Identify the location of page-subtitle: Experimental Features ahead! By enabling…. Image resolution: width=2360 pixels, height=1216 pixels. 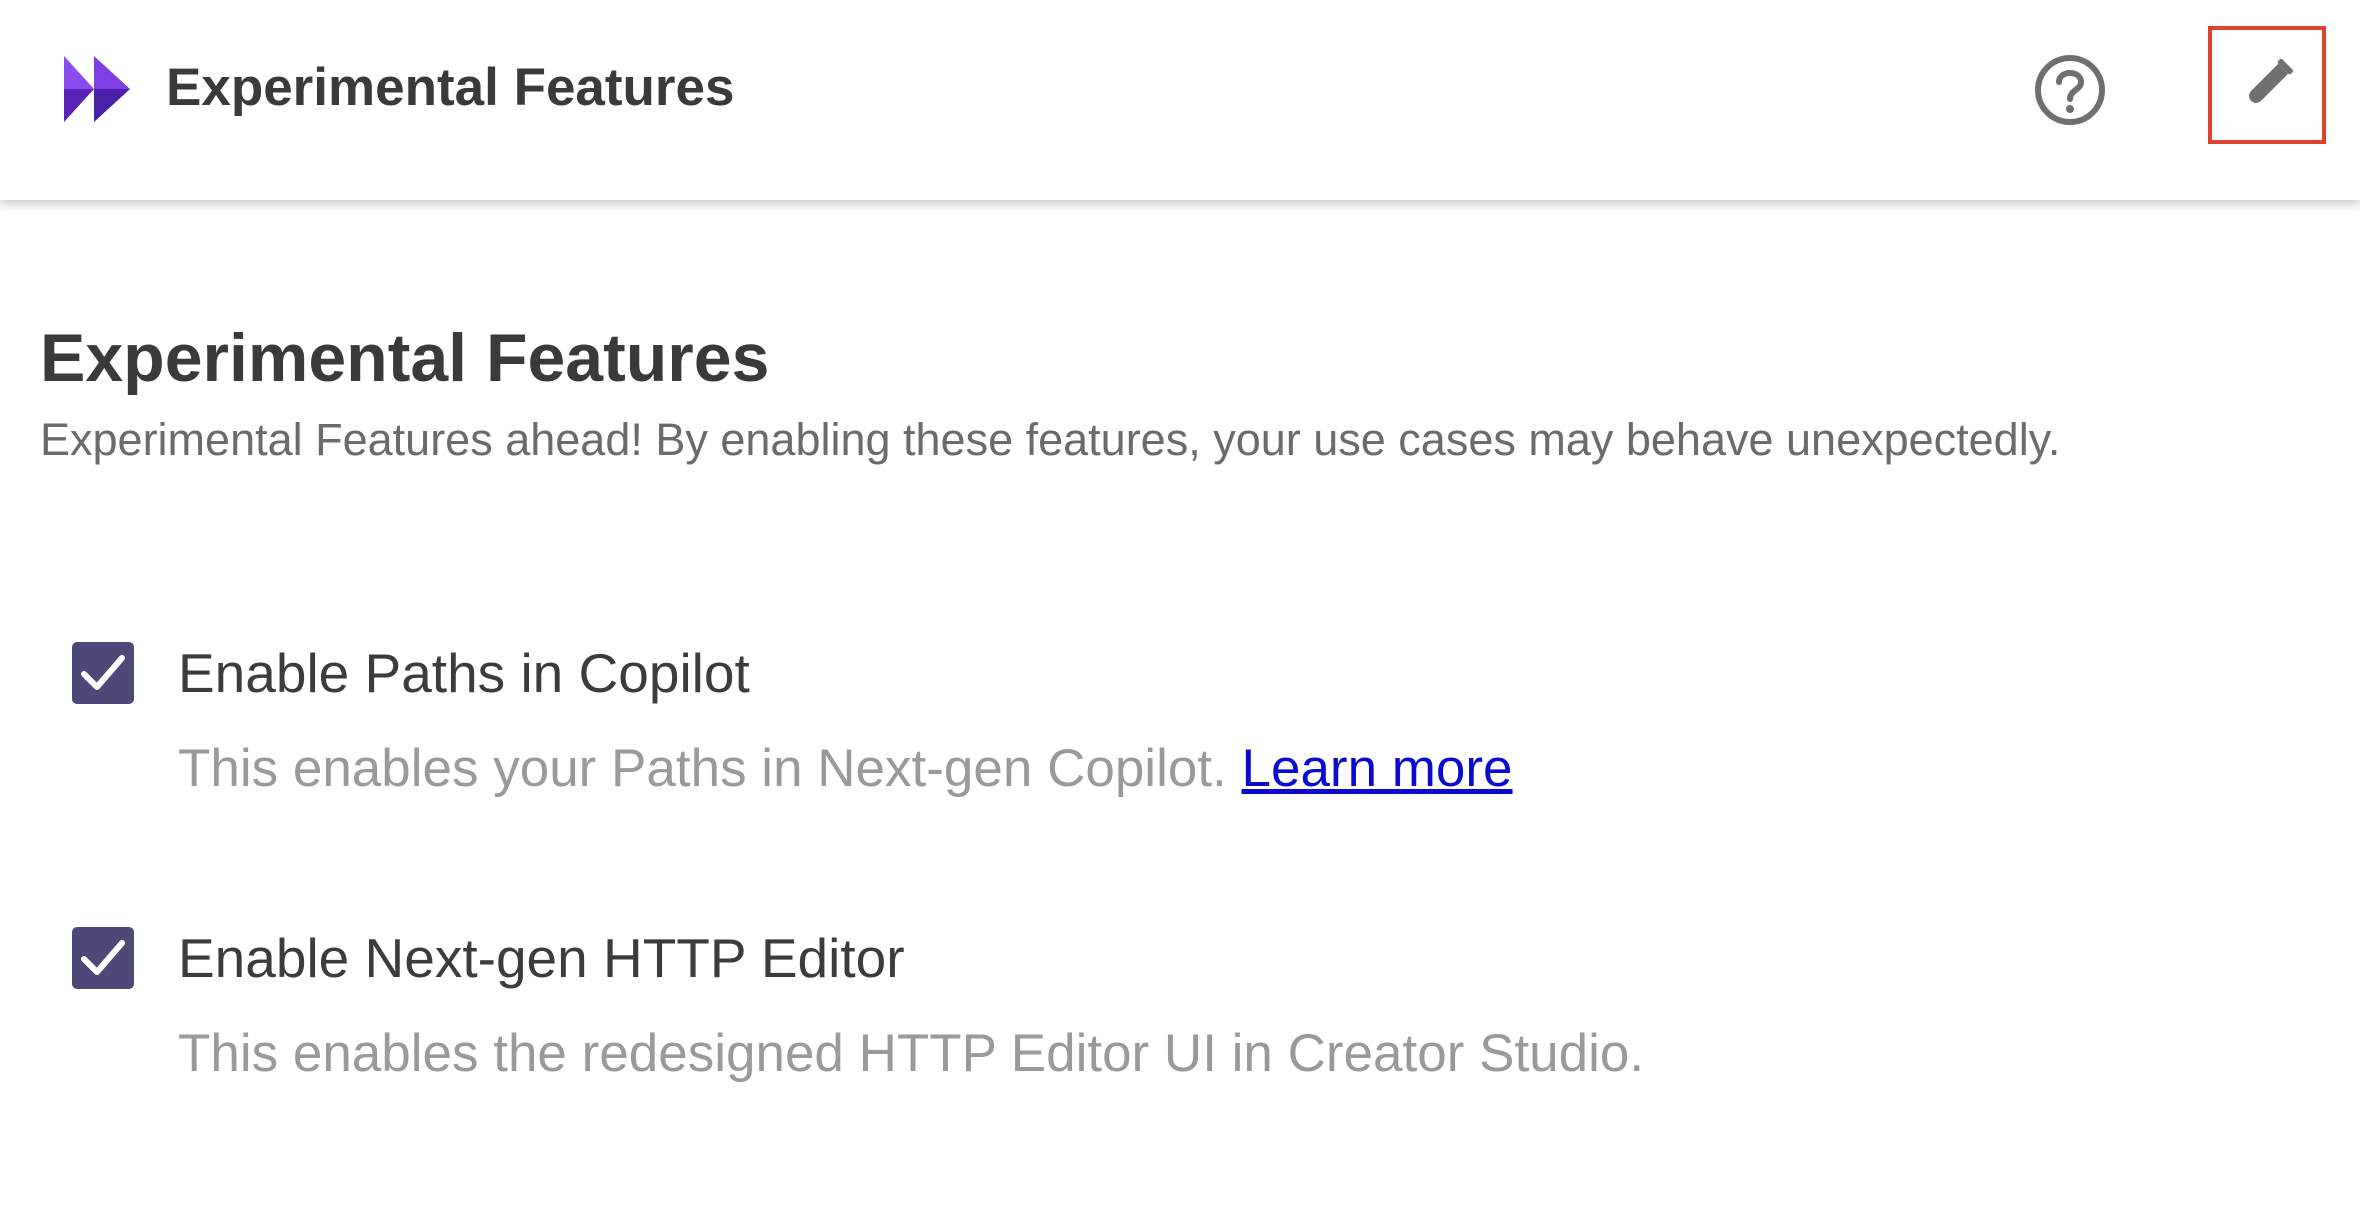
(1050, 439).